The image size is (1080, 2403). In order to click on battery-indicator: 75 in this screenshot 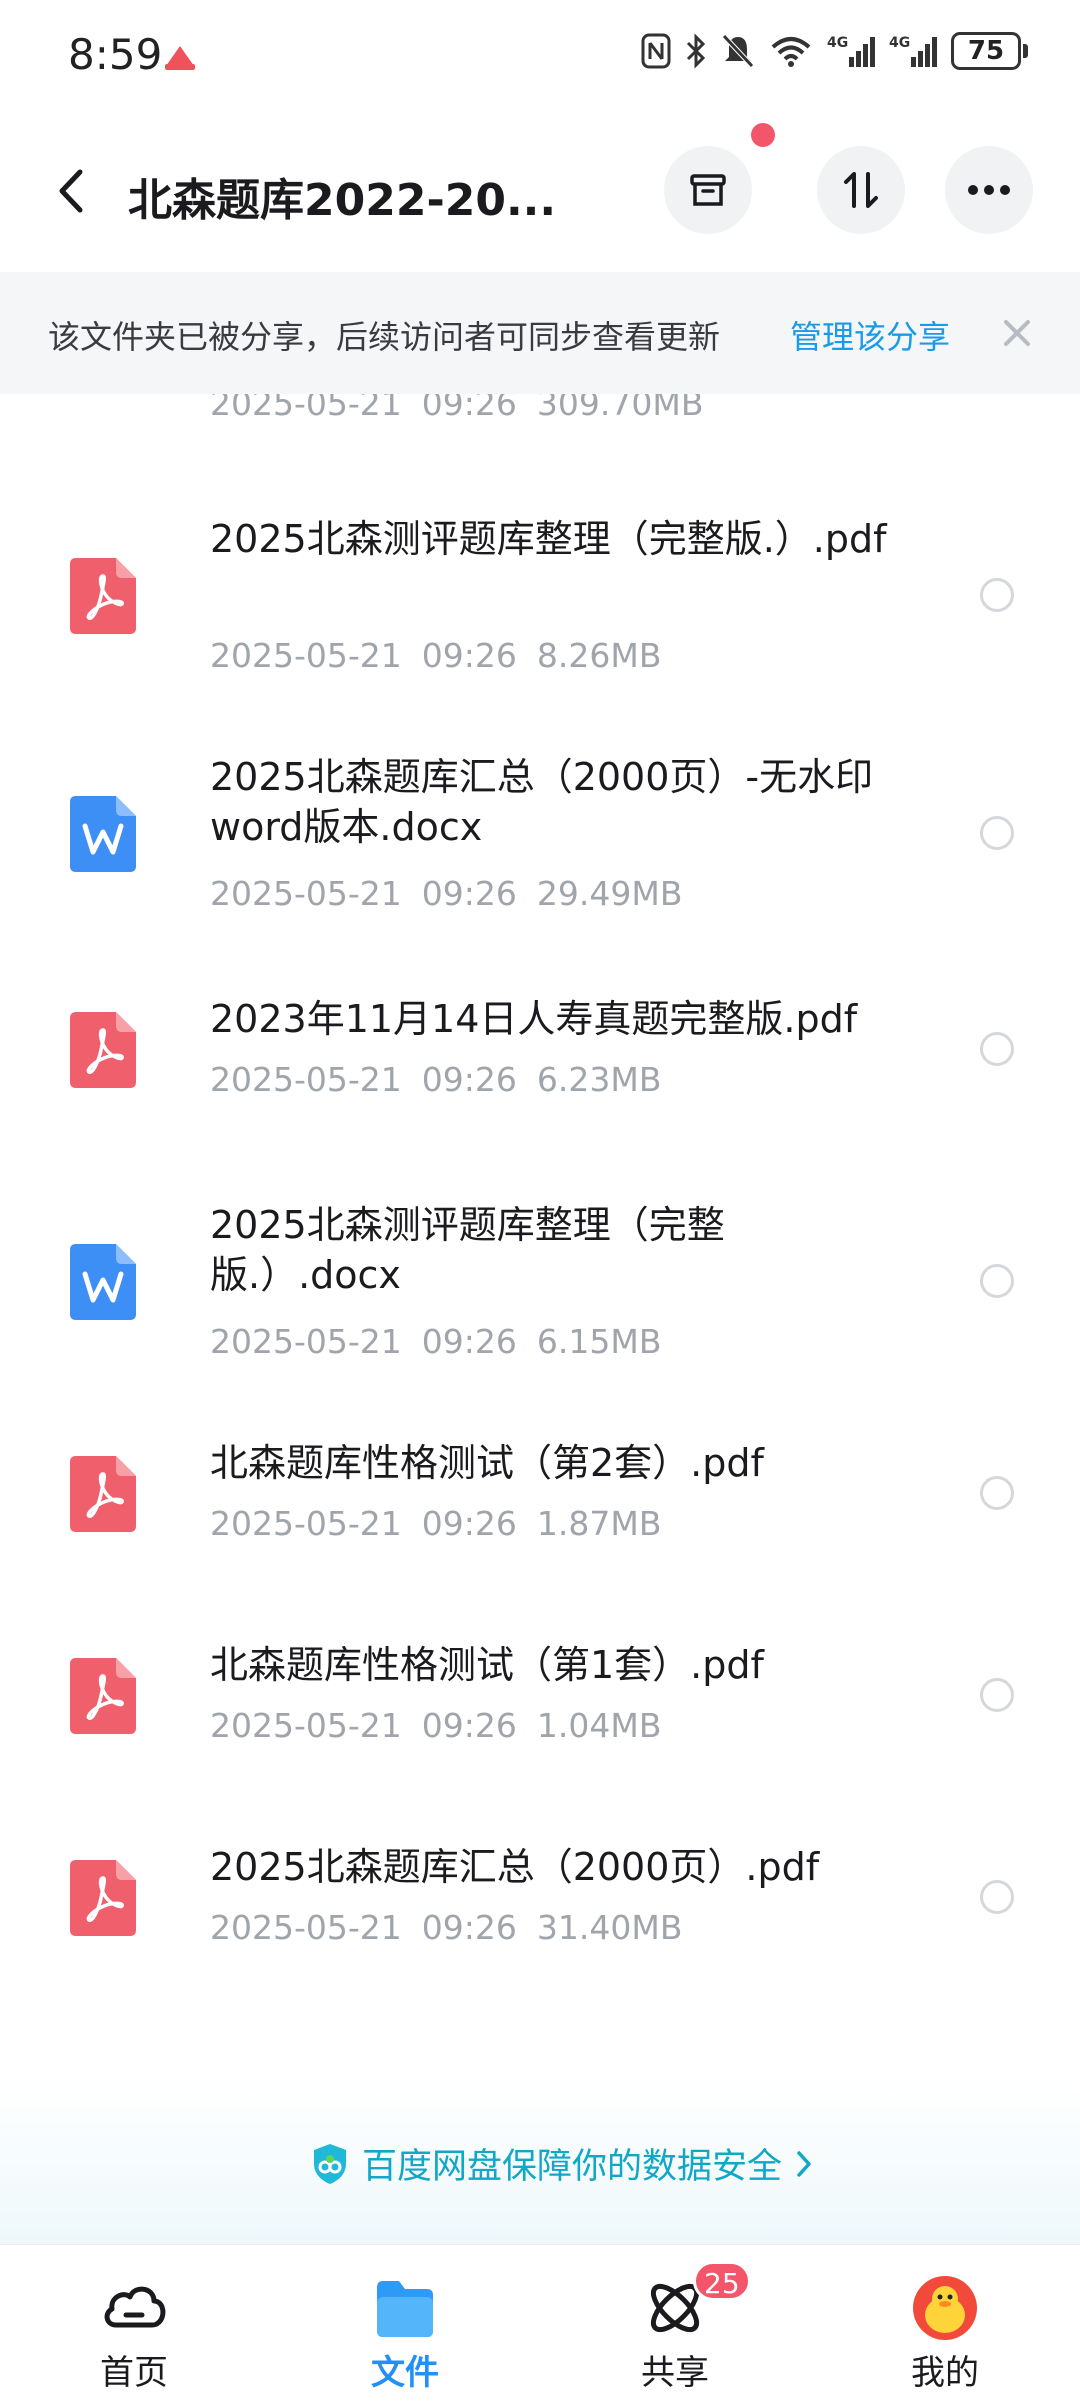, I will do `click(989, 51)`.